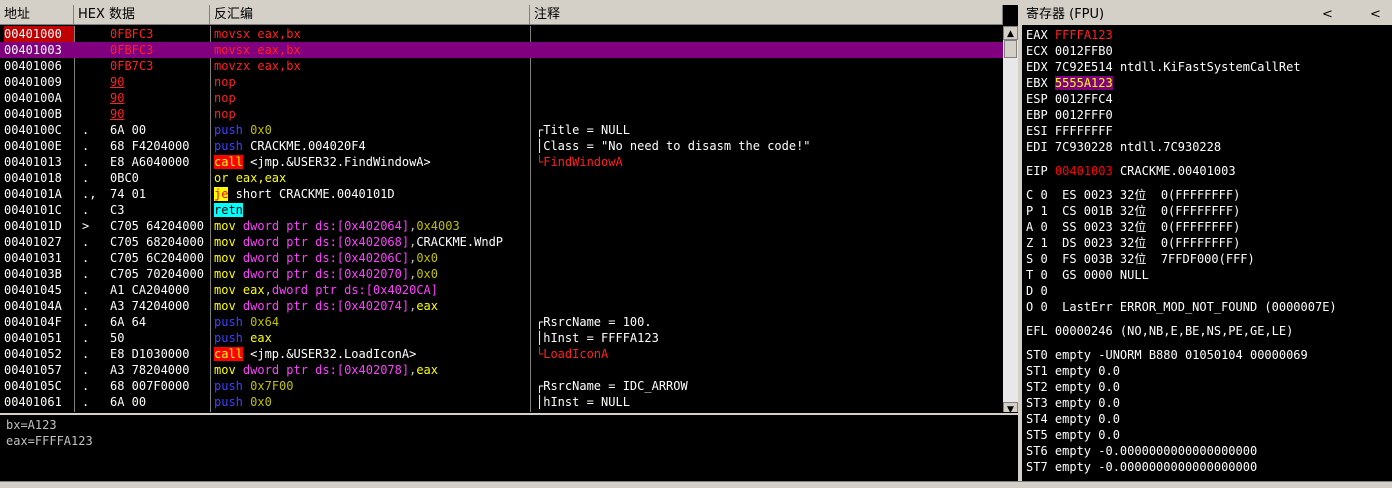  What do you see at coordinates (150, 370) in the screenshot?
I see `hex-bytes: A3 78204000` at bounding box center [150, 370].